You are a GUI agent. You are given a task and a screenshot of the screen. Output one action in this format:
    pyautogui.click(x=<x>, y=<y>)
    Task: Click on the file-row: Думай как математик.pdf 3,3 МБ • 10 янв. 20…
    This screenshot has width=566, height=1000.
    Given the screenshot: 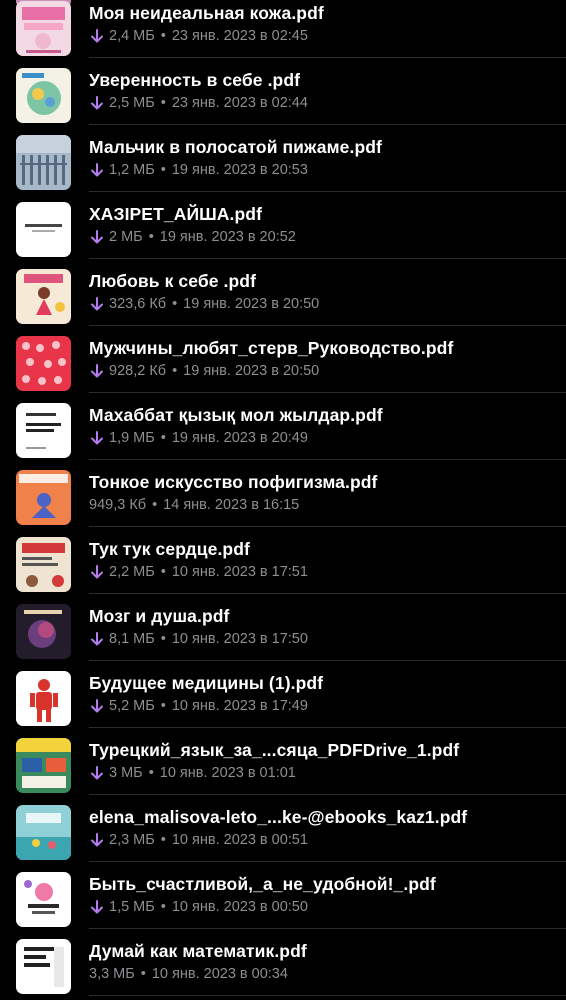 What is the action you would take?
    pyautogui.click(x=283, y=962)
    